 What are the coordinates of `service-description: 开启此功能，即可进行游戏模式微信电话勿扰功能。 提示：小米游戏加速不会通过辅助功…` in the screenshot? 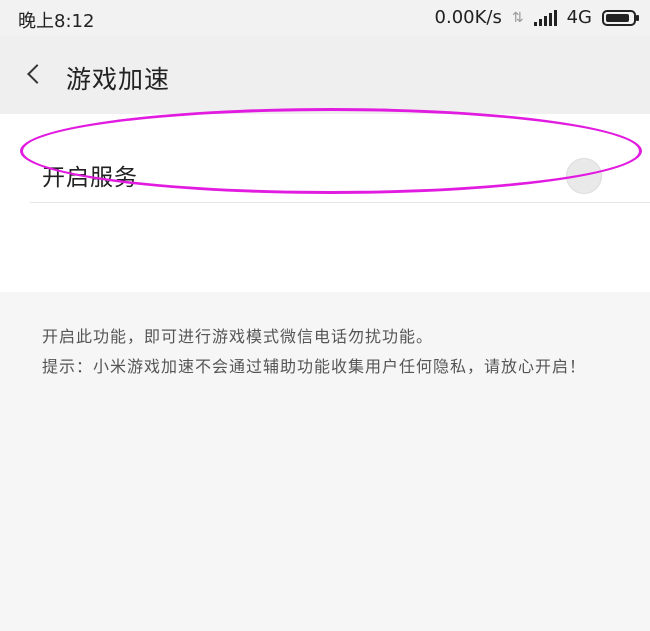 It's located at (342, 352).